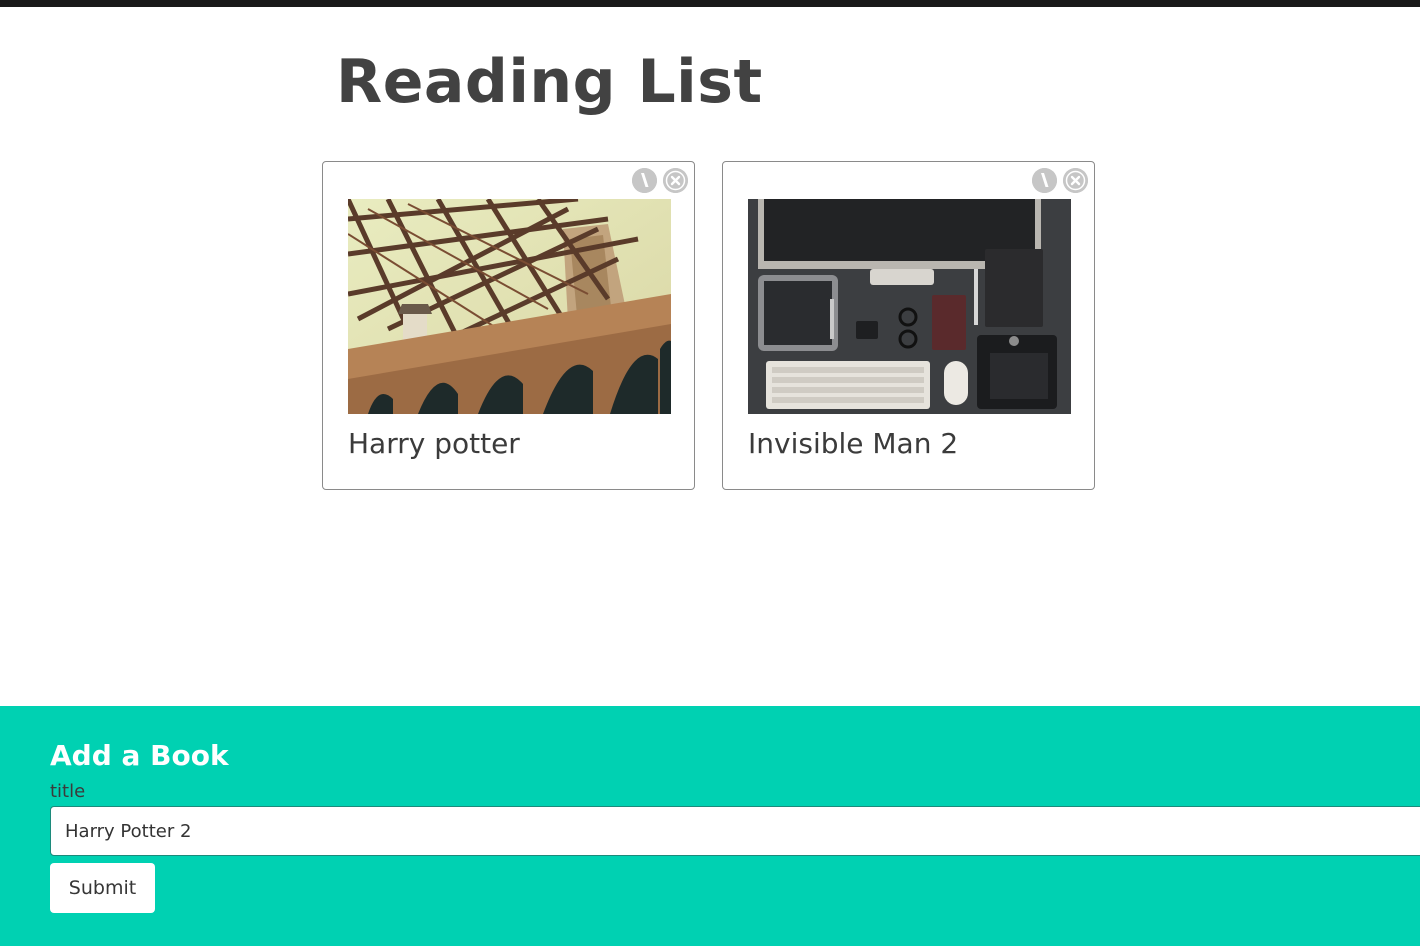 Image resolution: width=1420 pixels, height=946 pixels. Describe the element at coordinates (735, 831) in the screenshot. I see `title-input` at that location.